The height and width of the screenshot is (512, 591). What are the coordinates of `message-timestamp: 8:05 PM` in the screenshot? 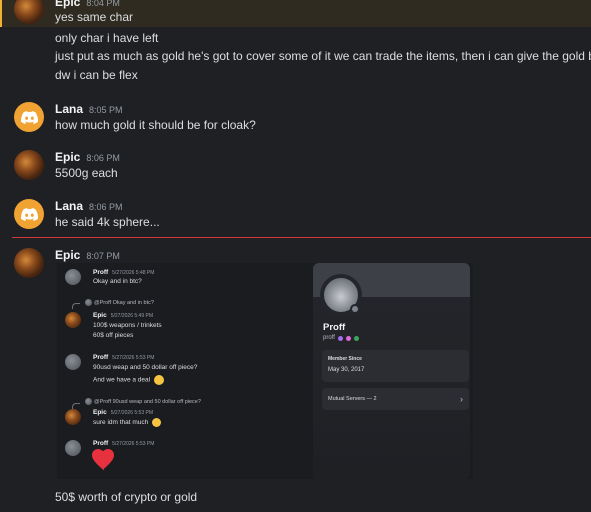 It's located at (106, 110).